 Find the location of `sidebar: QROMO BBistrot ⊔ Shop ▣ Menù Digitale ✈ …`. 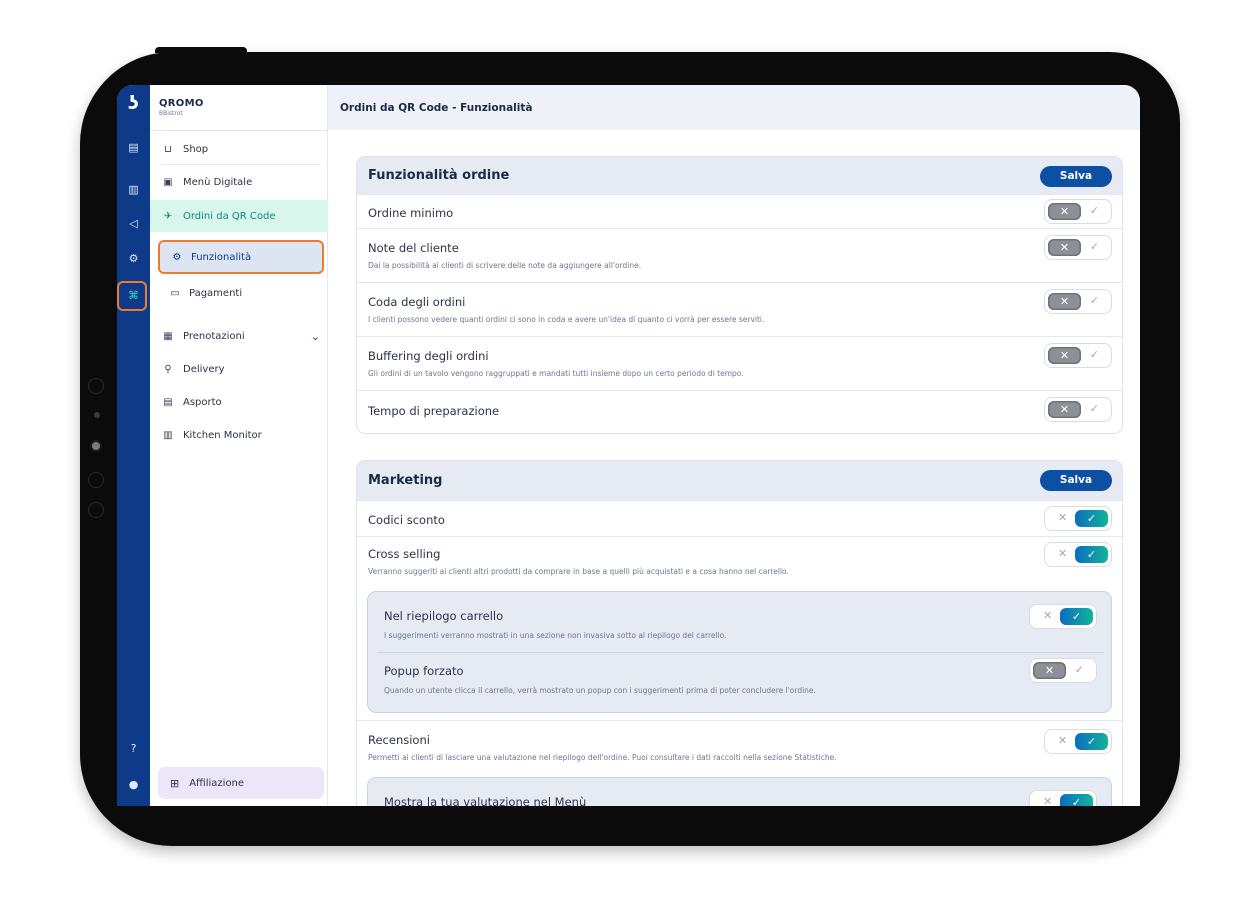

sidebar: QROMO BBistrot ⊔ Shop ▣ Menù Digitale ✈ … is located at coordinates (239, 445).